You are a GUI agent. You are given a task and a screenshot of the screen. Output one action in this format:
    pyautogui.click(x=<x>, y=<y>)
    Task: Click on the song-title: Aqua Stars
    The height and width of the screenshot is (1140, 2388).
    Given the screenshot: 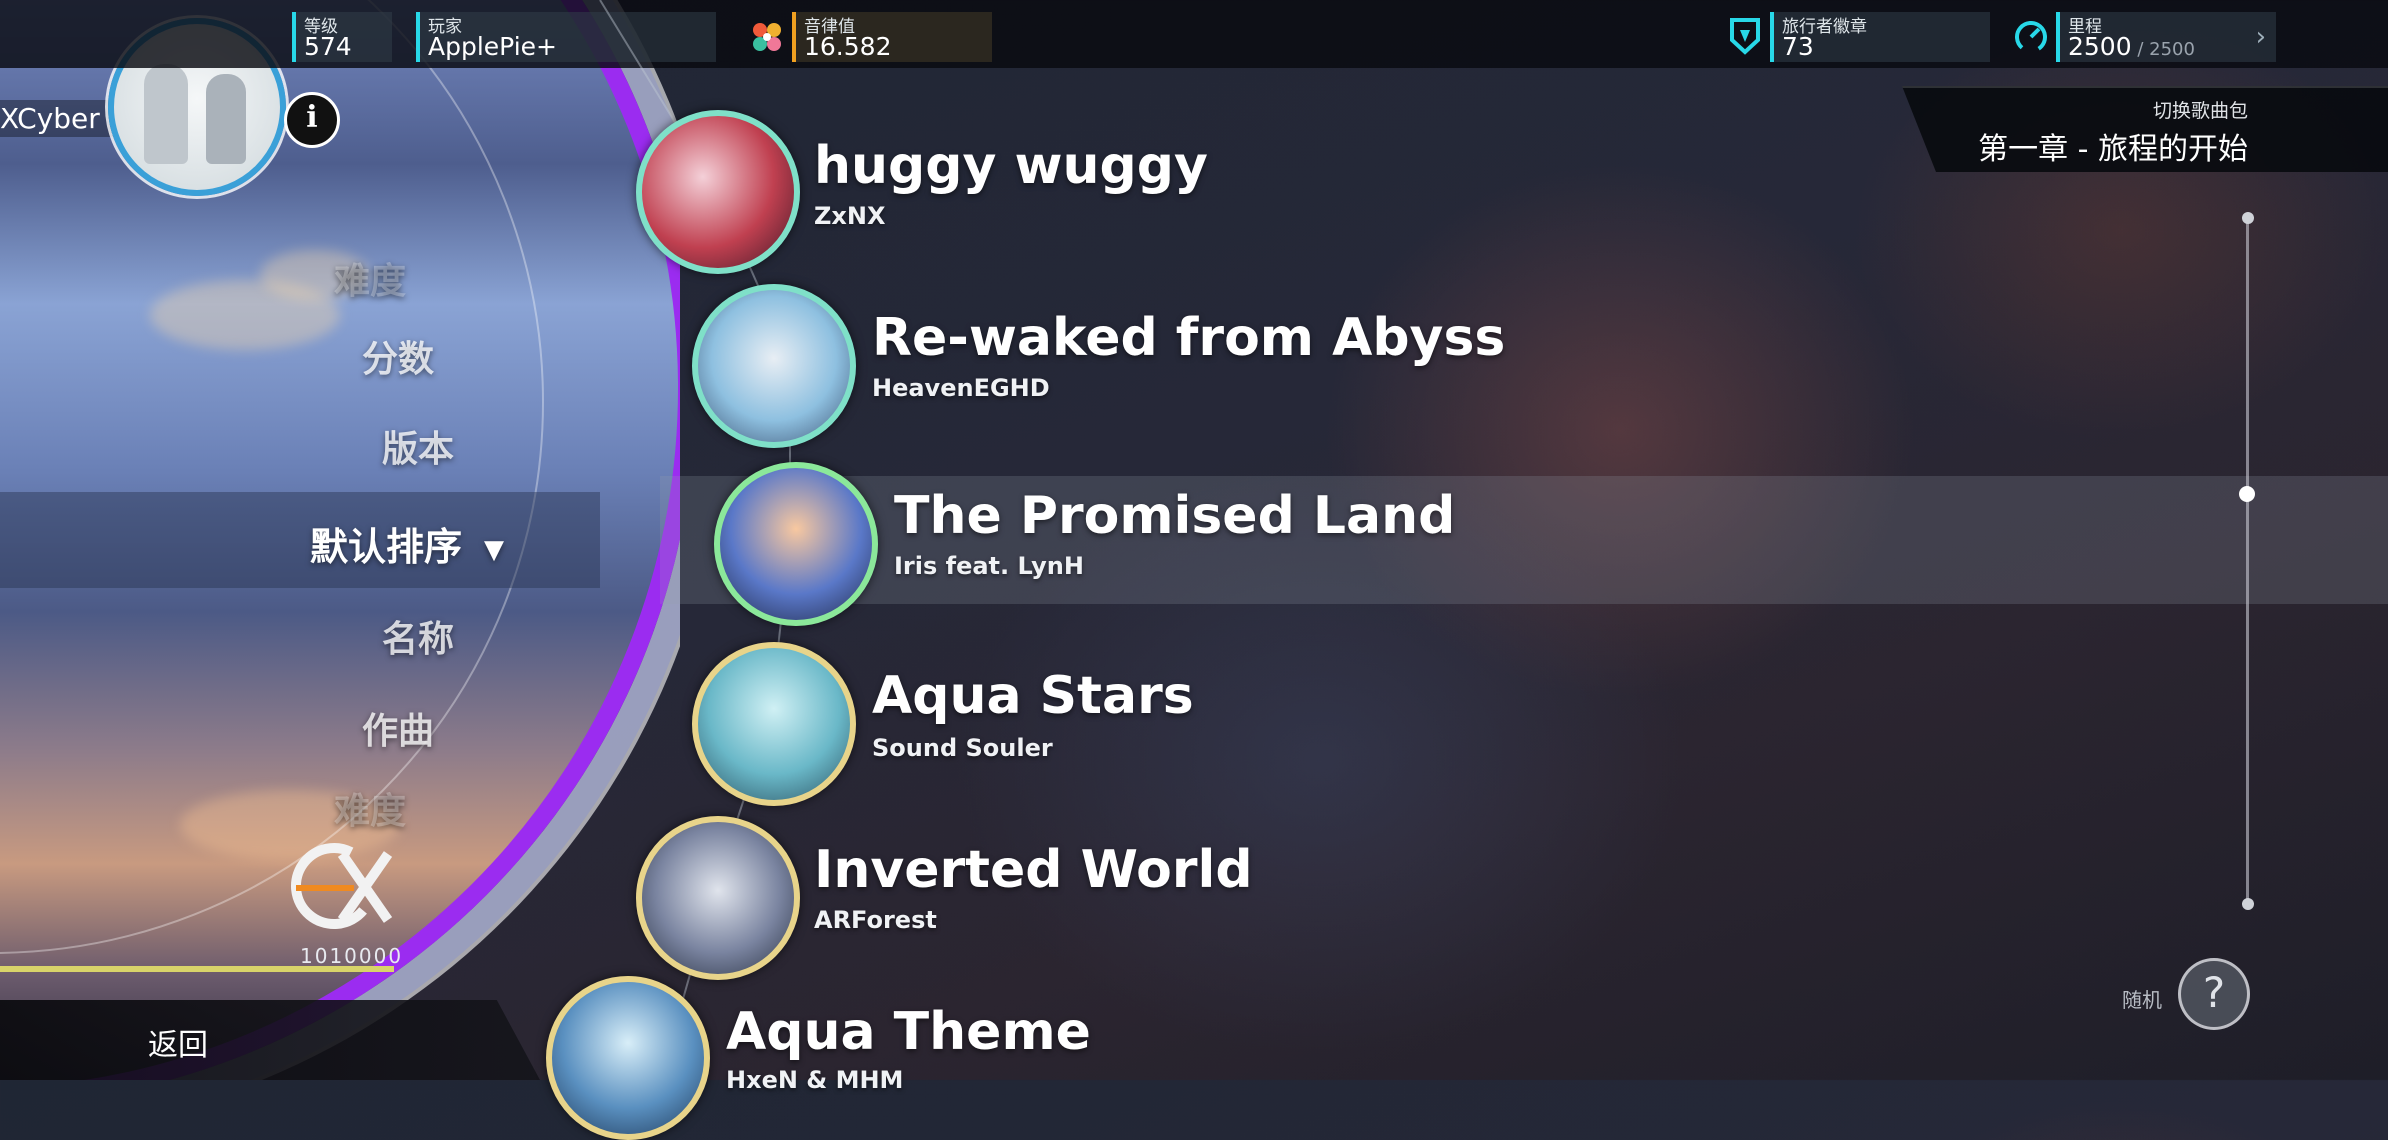 What is the action you would take?
    pyautogui.click(x=1033, y=696)
    